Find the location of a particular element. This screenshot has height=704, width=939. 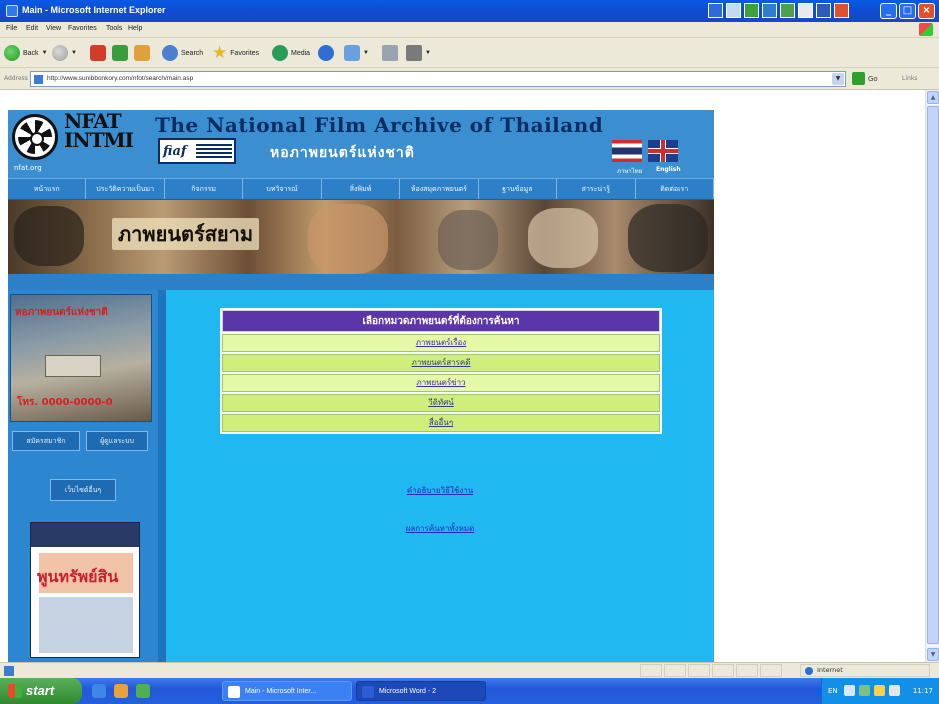

nav-film-library: ห้องสมุดภาพยนตร์ is located at coordinates (439, 189).